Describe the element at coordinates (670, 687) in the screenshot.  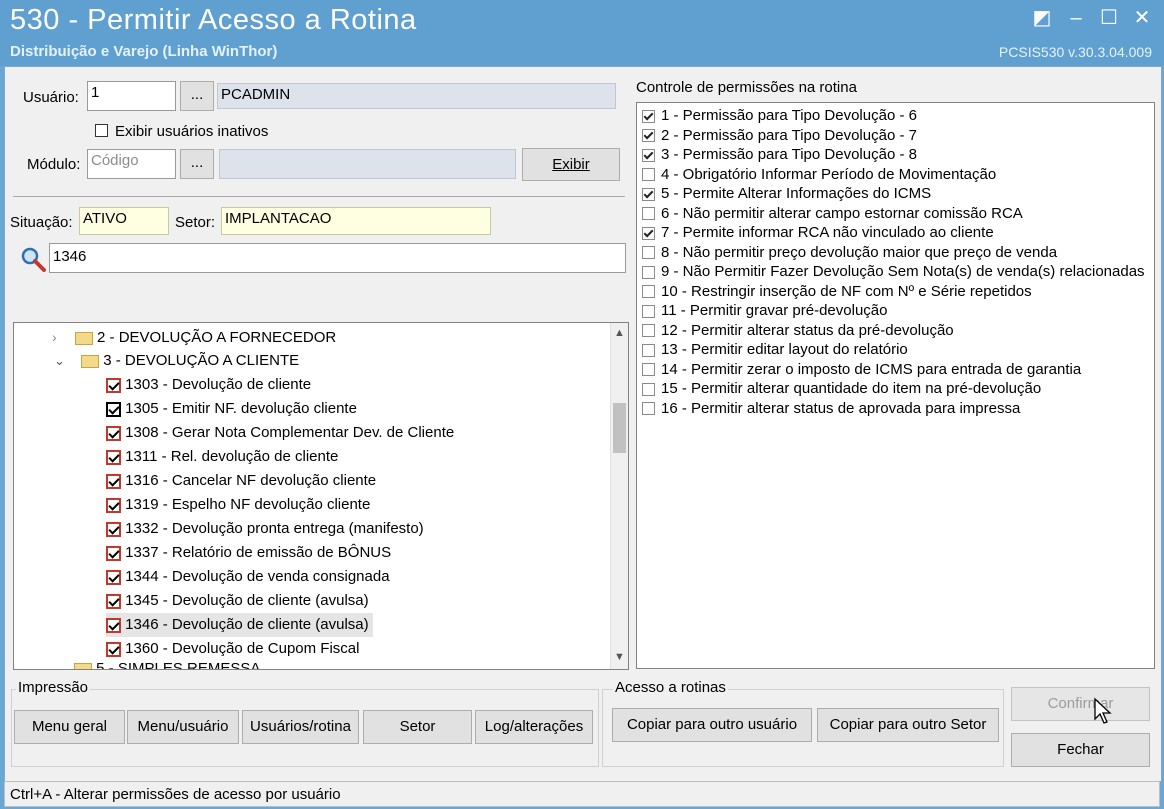
I see `access-group-title: Acesso a rotinas` at that location.